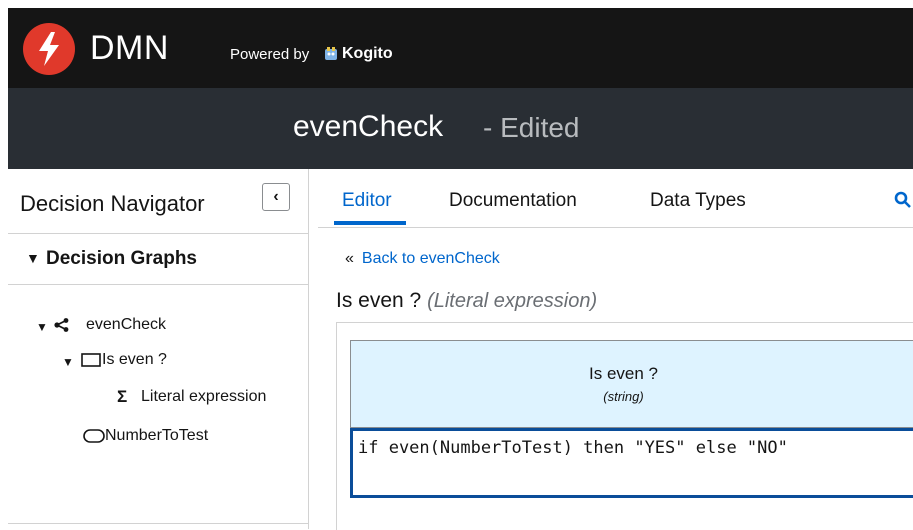  I want to click on sigma-icon: Σ, so click(122, 396).